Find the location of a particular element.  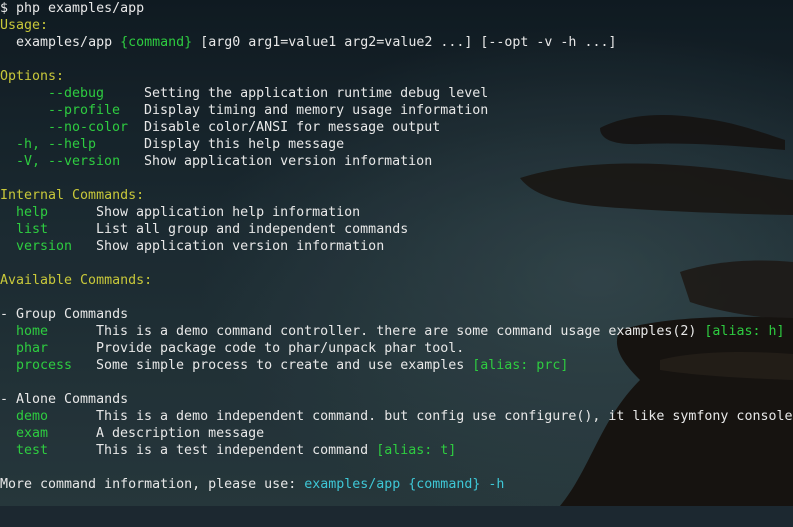

option-flag: -h, --help is located at coordinates (56, 144).